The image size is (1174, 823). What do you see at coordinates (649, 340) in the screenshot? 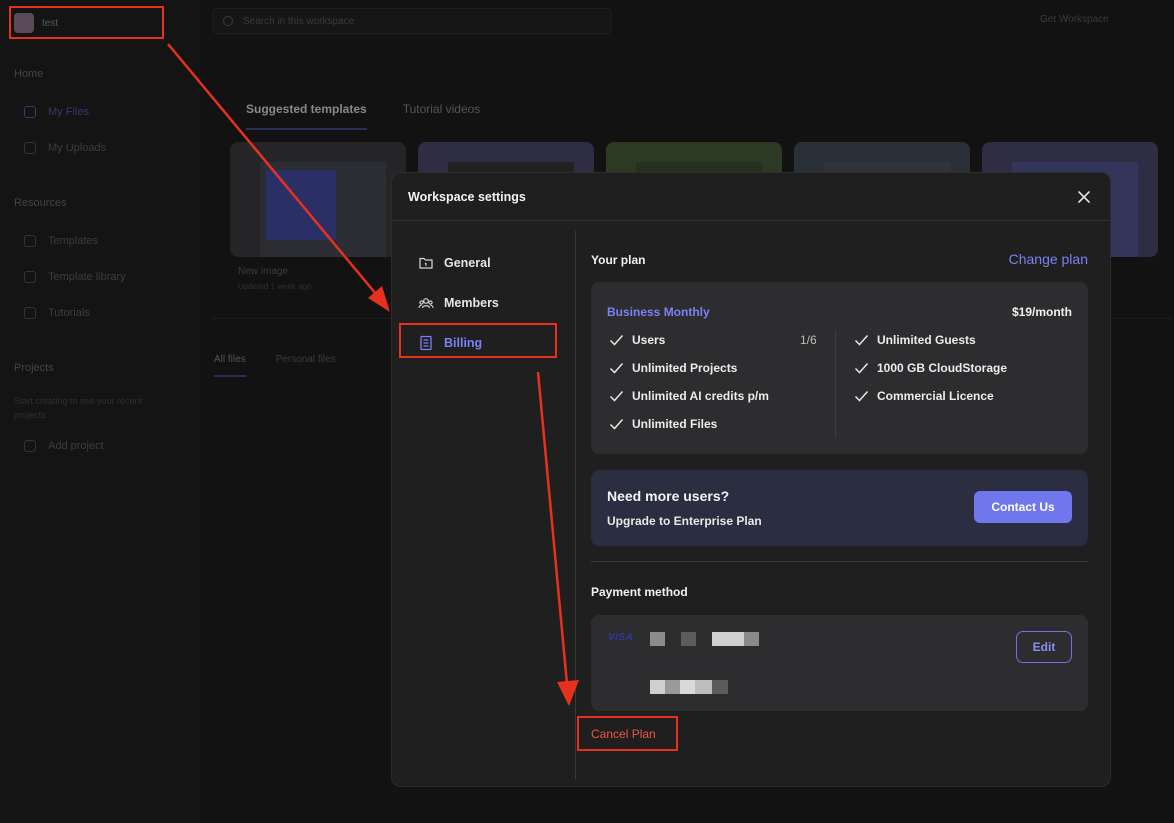
I see `feature-label: Users` at bounding box center [649, 340].